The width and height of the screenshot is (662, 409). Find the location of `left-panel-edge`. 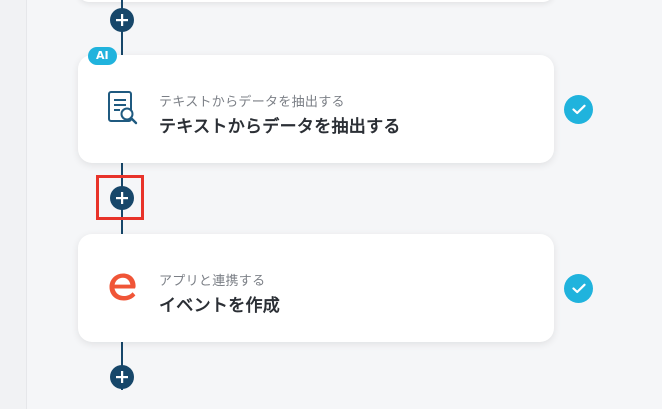

left-panel-edge is located at coordinates (13, 204).